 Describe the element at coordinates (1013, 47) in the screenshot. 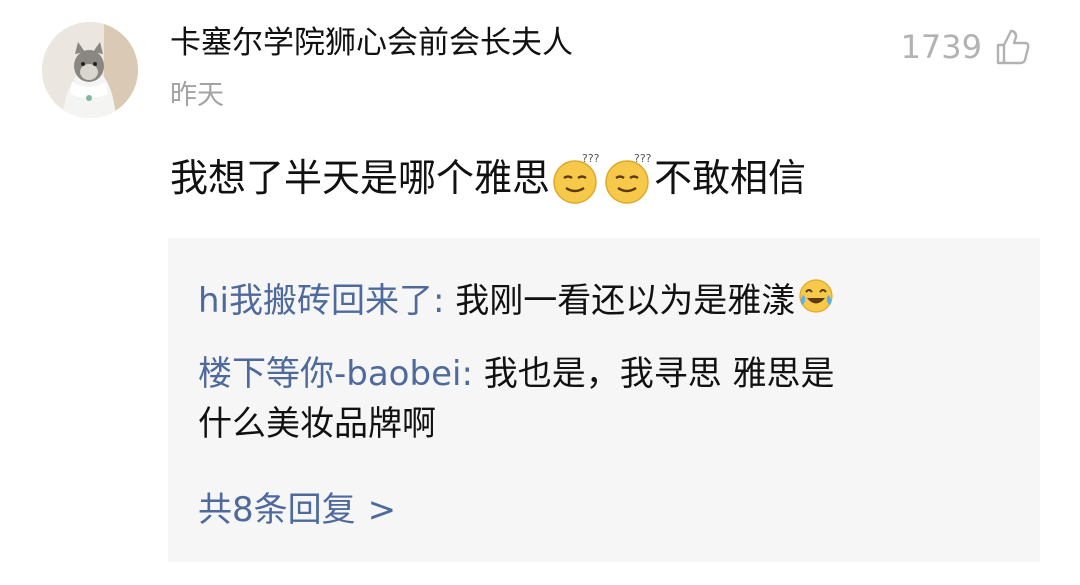

I see `thumbs-up-icon` at that location.